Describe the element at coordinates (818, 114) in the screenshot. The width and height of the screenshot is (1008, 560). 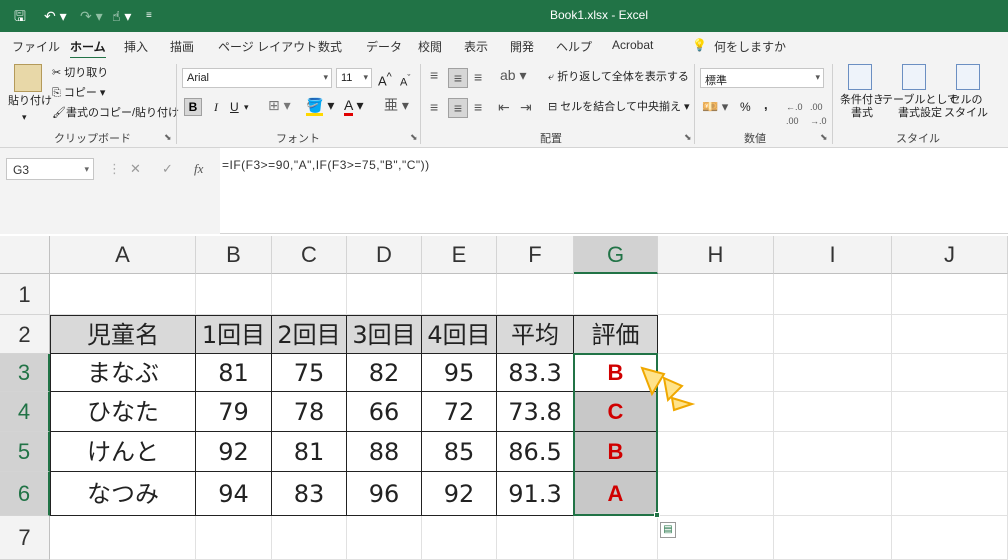
I see `decrease-decimal-icon: .00 →.0` at that location.